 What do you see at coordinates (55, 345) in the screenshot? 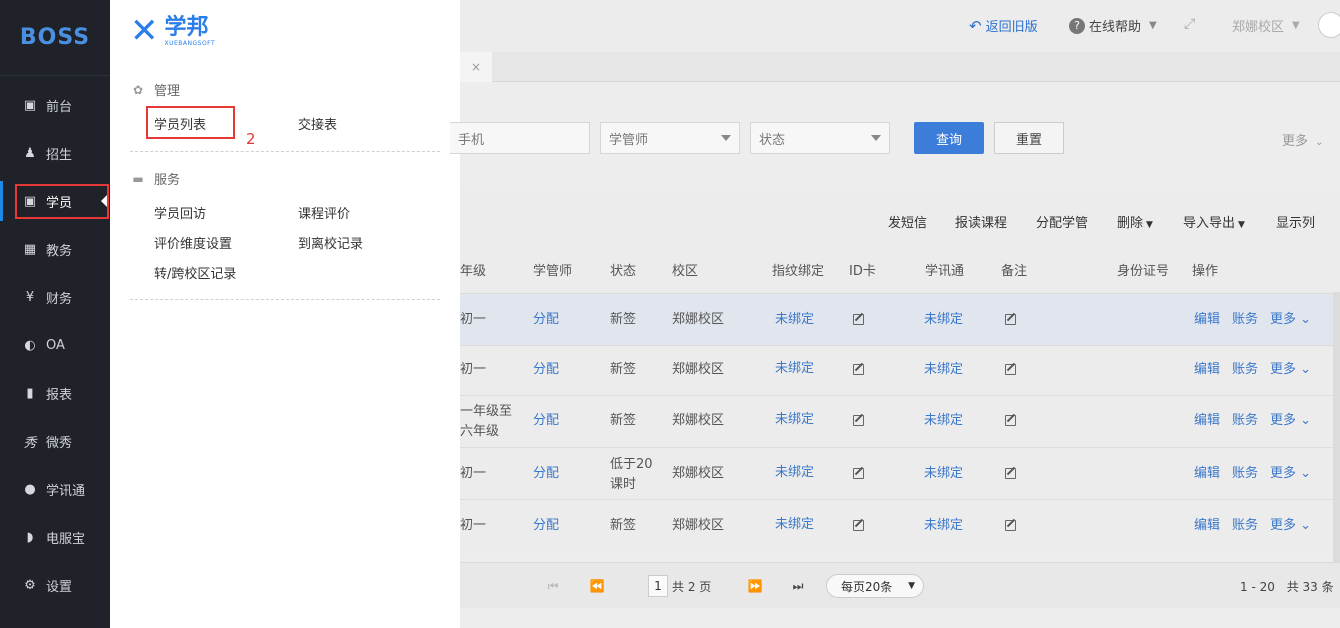
I see `sidebar-item-oa: ◐ OA` at bounding box center [55, 345].